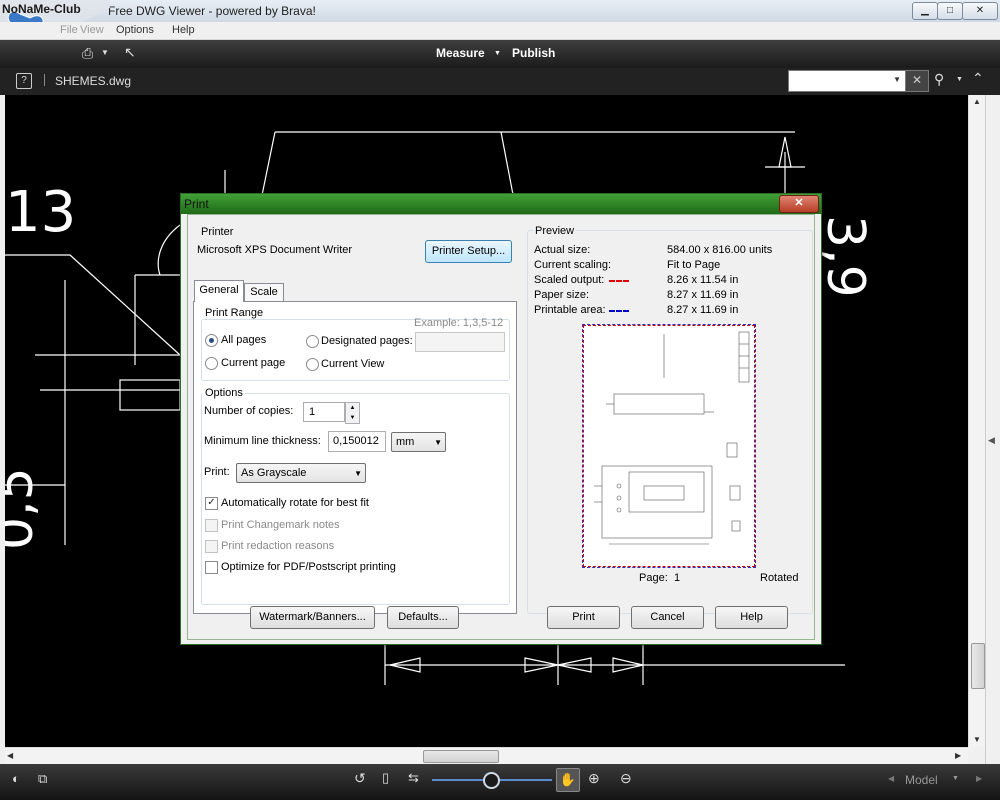  I want to click on print-icon: ⎙, so click(87, 53).